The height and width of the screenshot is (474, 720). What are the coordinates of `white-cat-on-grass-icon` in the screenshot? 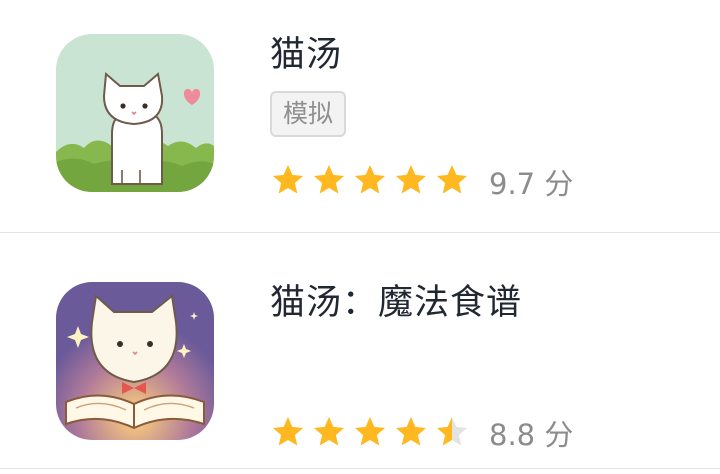 It's located at (135, 113).